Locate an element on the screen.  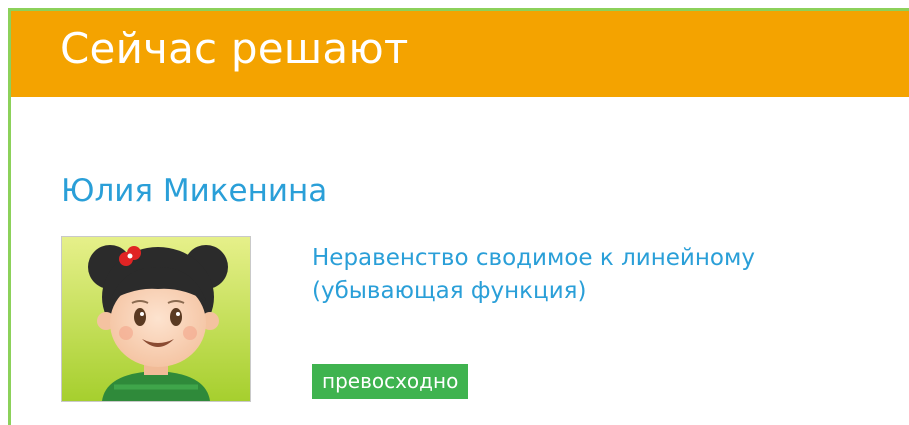
widget-title: Сейчас решают is located at coordinates (234, 48).